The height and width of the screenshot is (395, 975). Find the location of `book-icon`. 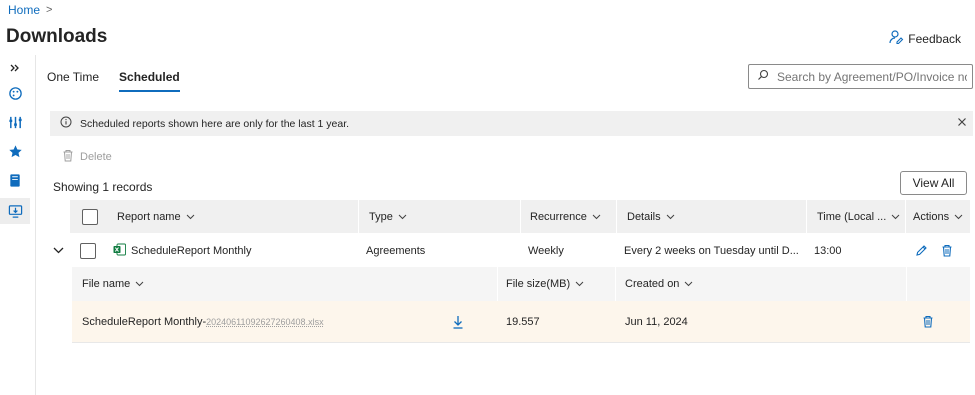

book-icon is located at coordinates (15, 180).